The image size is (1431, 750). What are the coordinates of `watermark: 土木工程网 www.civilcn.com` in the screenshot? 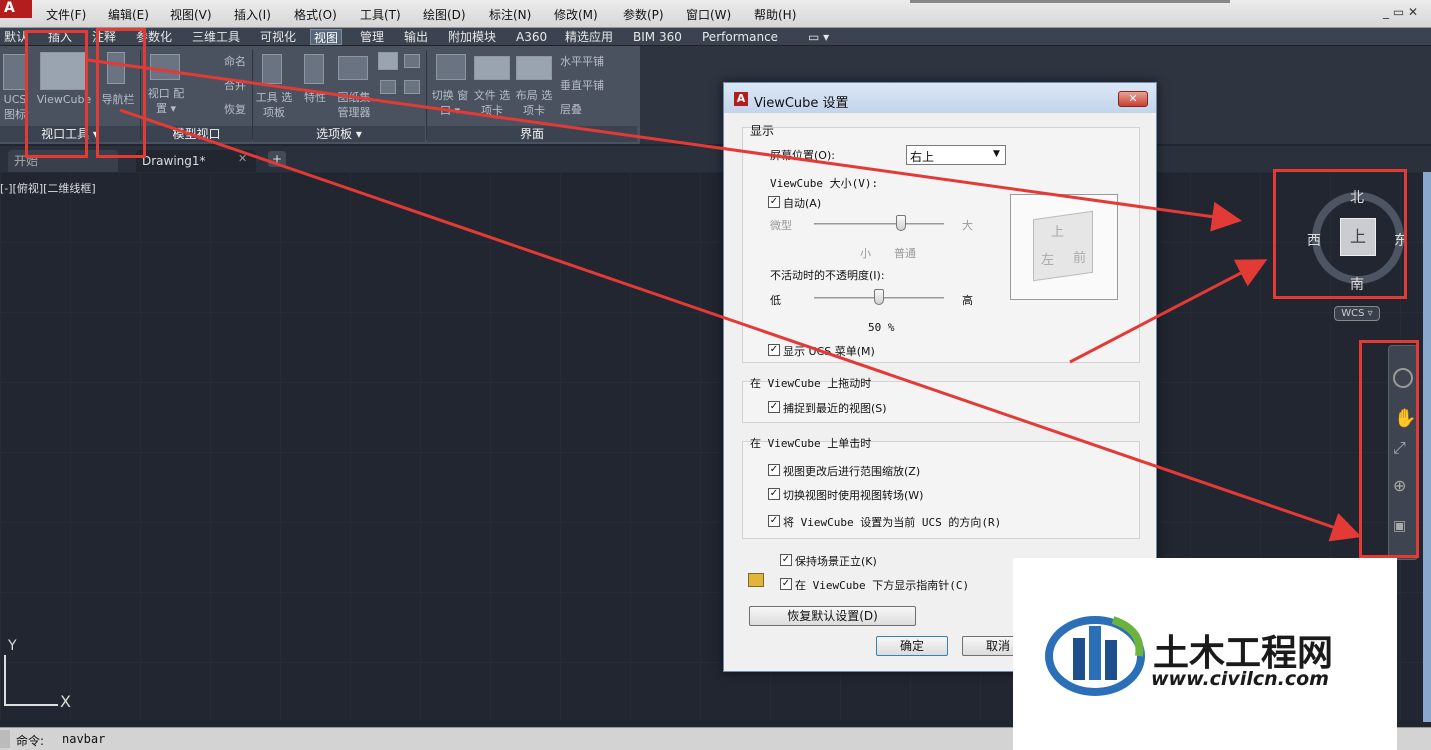 It's located at (1205, 654).